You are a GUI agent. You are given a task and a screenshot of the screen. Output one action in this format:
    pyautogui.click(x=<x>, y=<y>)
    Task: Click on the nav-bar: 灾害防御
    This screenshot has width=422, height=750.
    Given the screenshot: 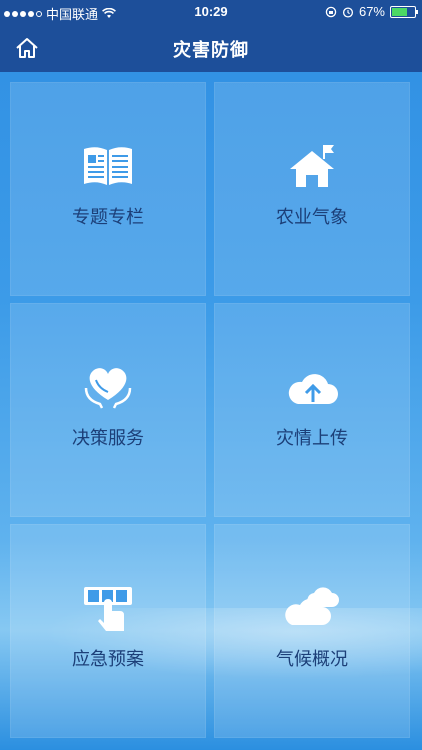 What is the action you would take?
    pyautogui.click(x=211, y=48)
    